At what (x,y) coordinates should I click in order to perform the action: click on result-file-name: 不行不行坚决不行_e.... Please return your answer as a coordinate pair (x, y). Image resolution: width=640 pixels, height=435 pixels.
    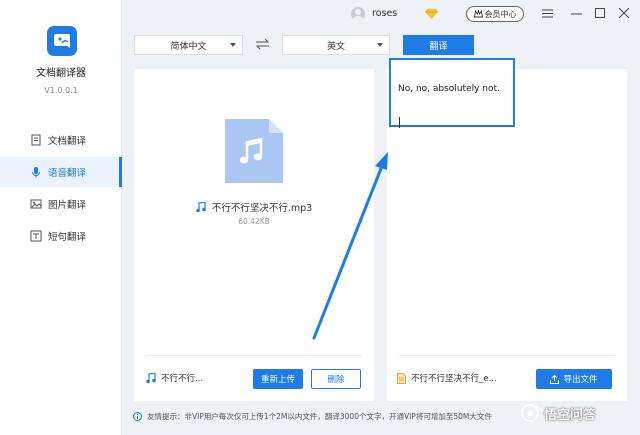
    Looking at the image, I should click on (454, 379).